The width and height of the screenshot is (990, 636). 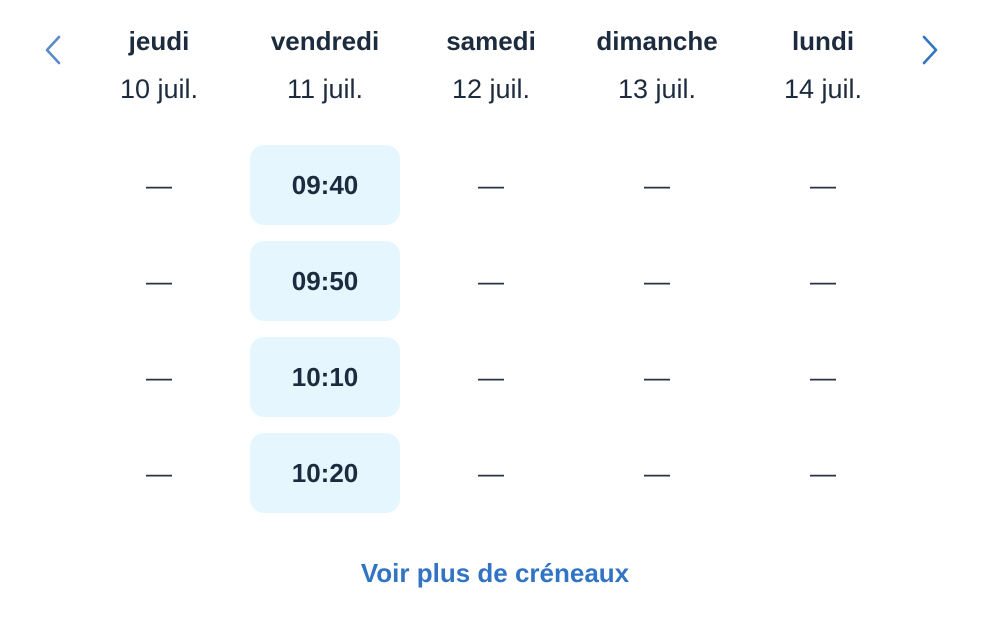 What do you see at coordinates (491, 65) in the screenshot?
I see `day-header: samedi 12 juil.` at bounding box center [491, 65].